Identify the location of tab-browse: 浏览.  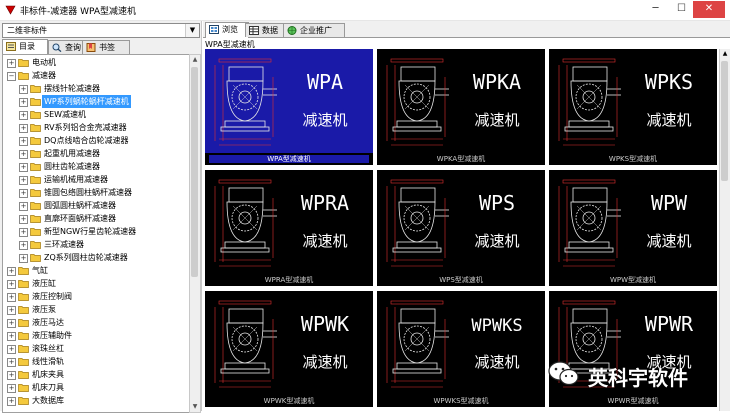
(227, 30).